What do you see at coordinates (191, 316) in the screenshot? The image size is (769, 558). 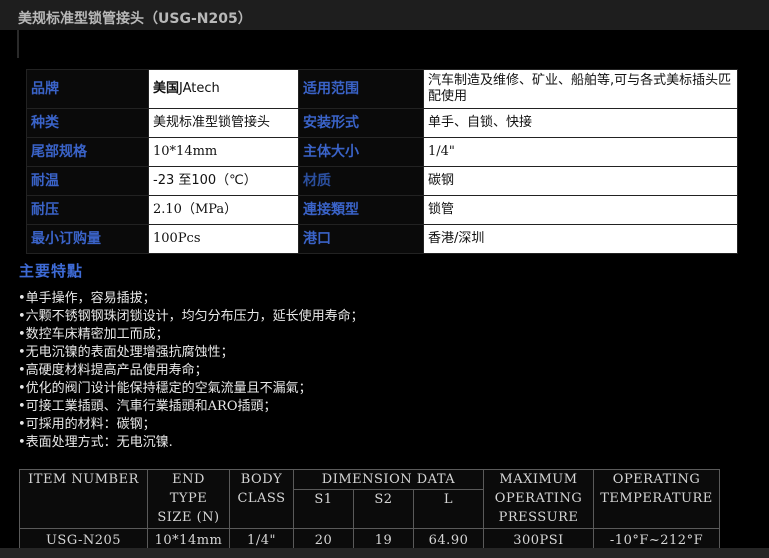 I see `feature-item: •六颗不锈钢钢珠闭锁设计，均匀分布压力，延长使用寿命；` at bounding box center [191, 316].